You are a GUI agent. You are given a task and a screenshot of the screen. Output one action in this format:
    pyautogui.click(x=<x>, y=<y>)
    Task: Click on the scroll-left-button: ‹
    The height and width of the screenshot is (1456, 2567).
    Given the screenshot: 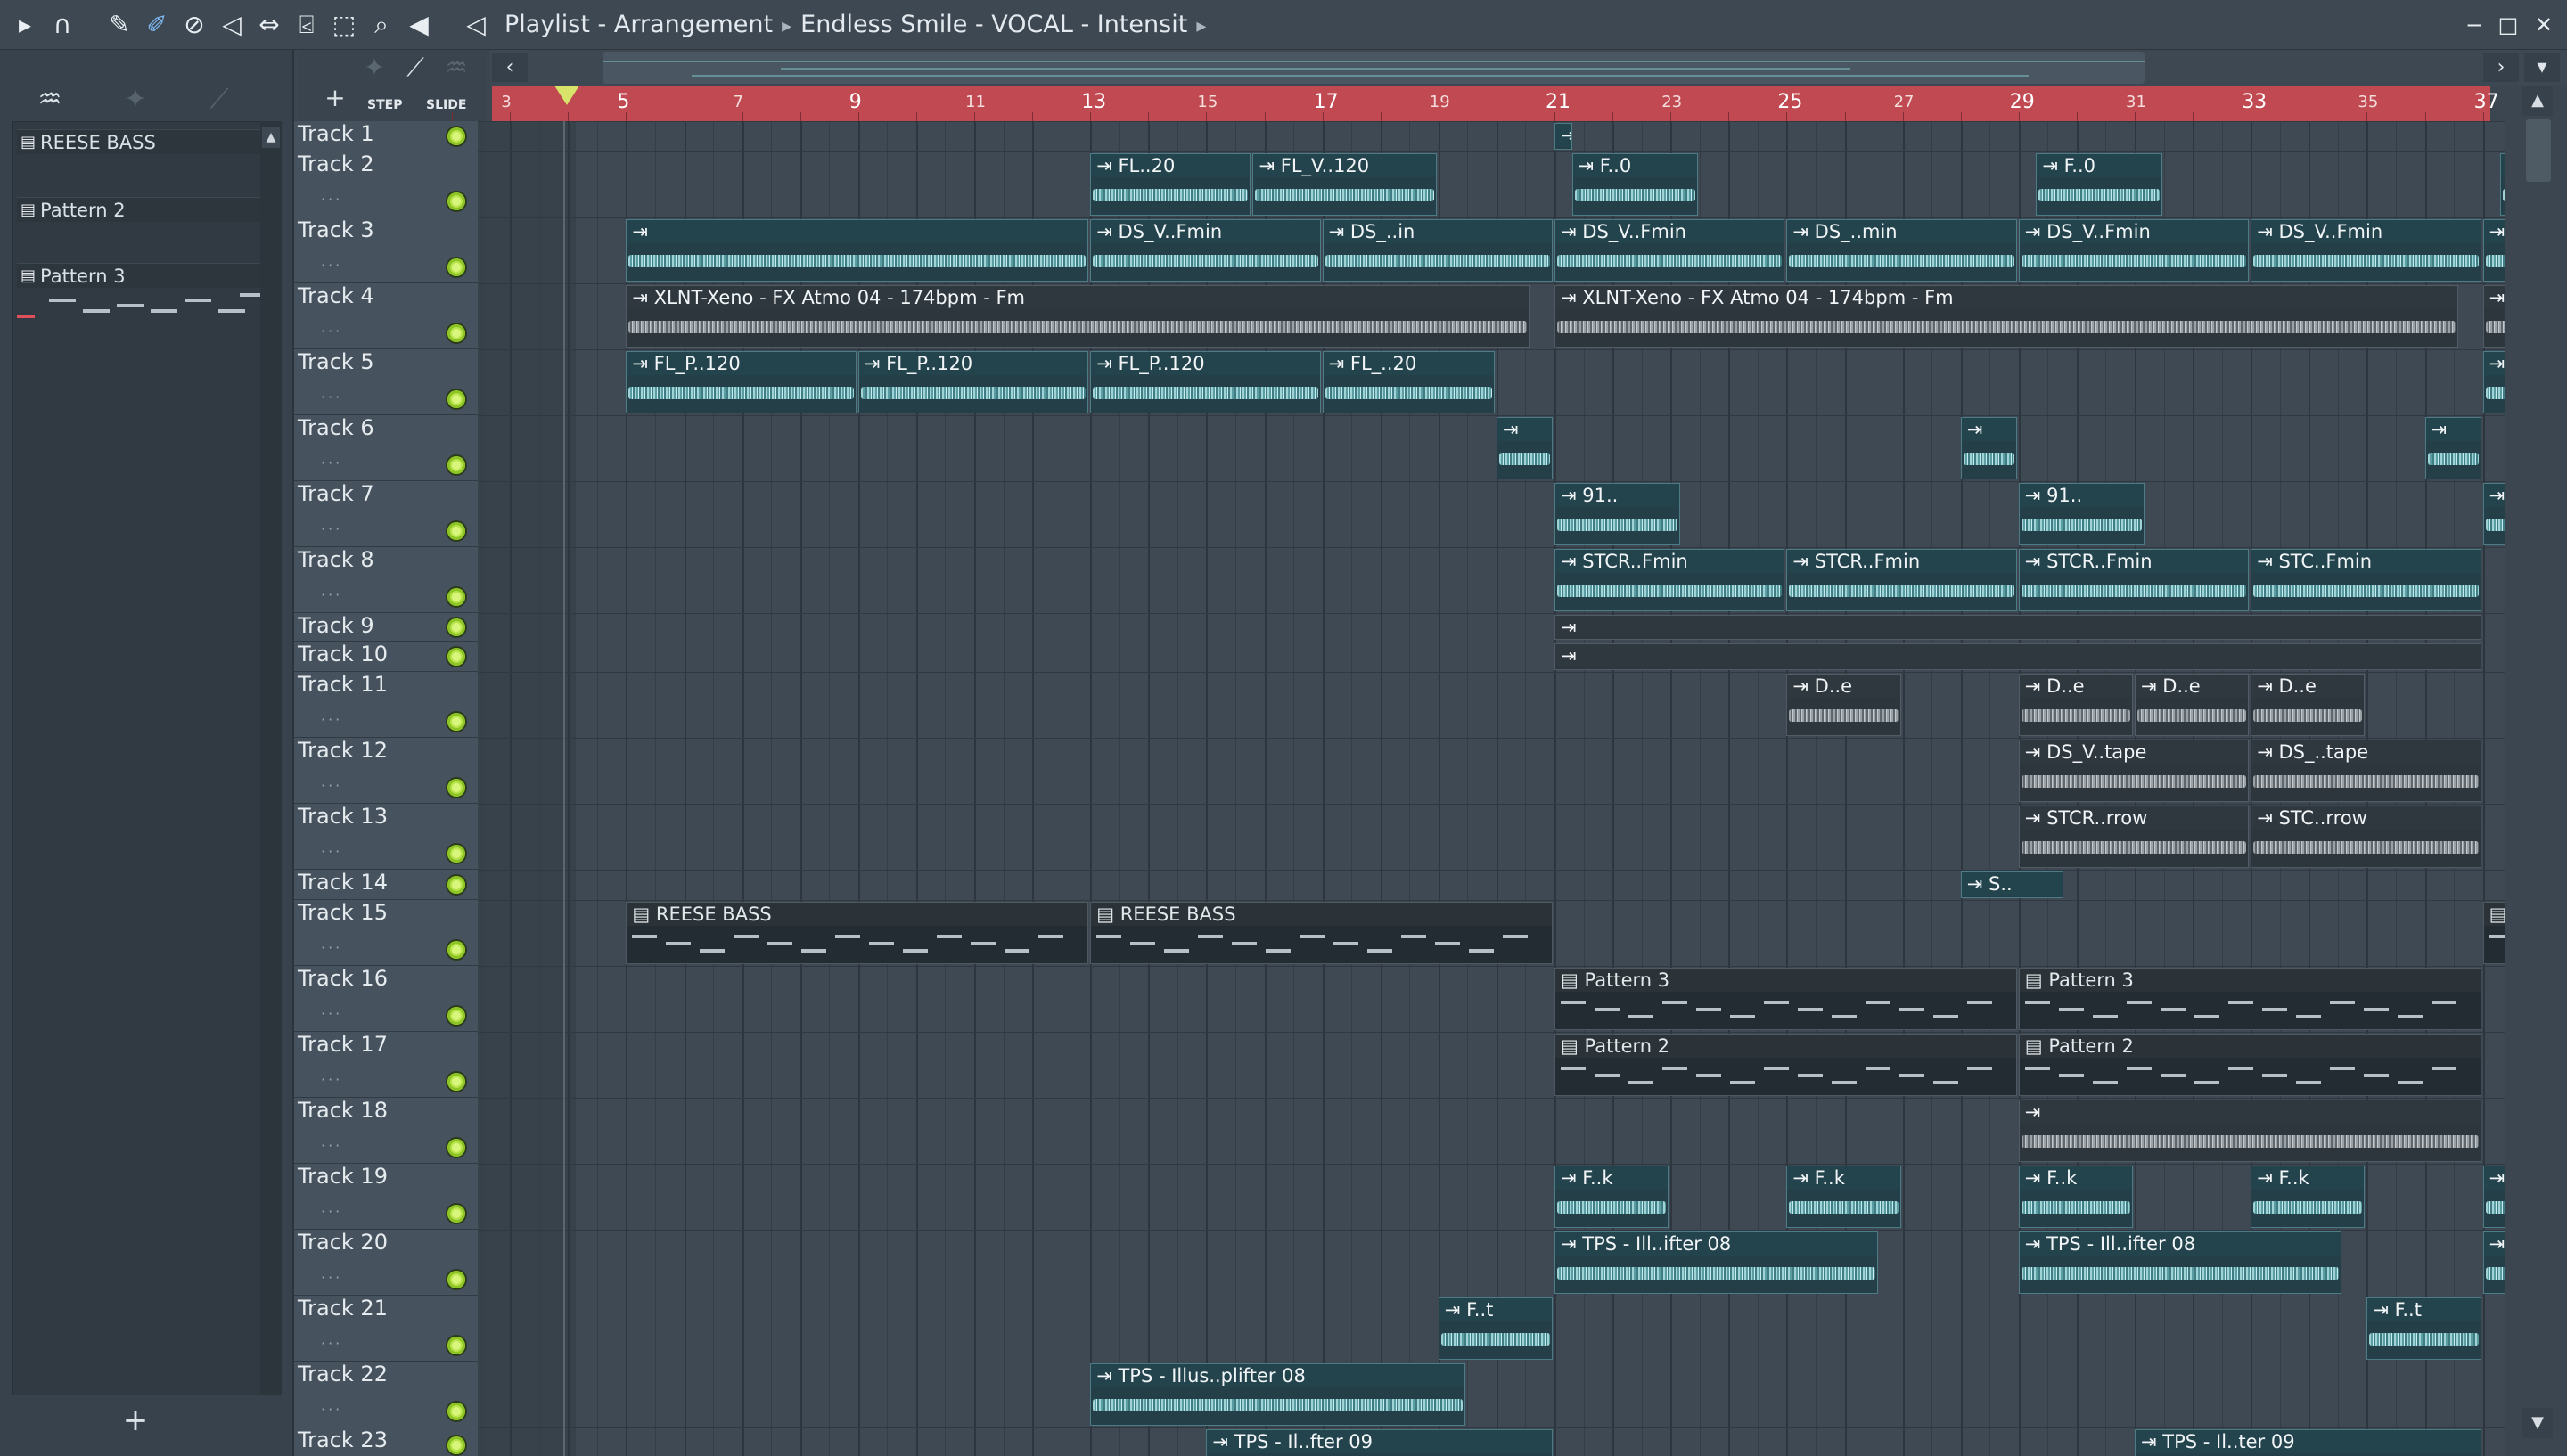 What is the action you would take?
    pyautogui.click(x=510, y=67)
    